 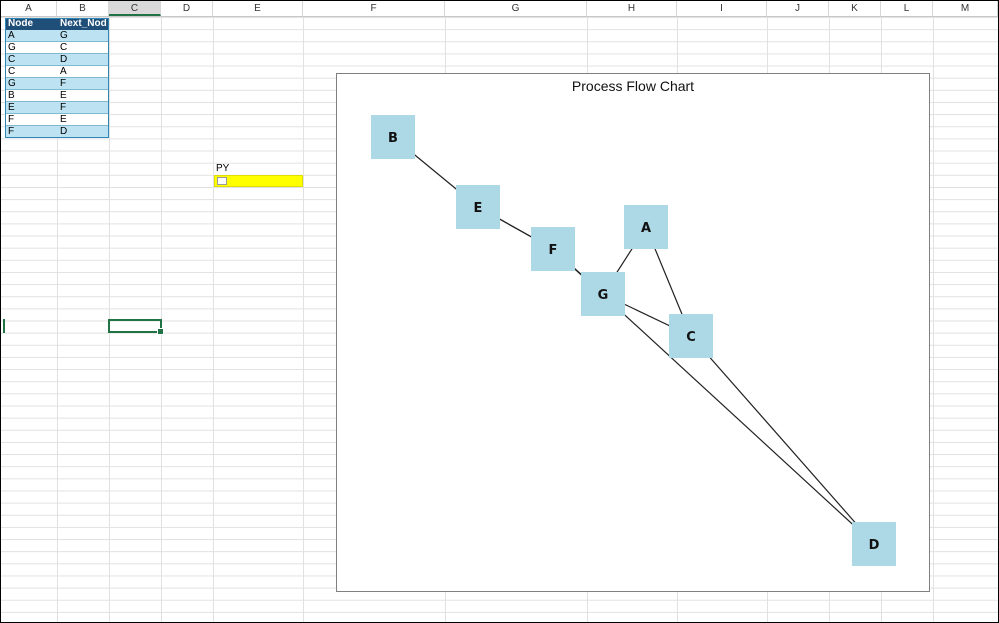 What do you see at coordinates (83, 24) in the screenshot?
I see `table-header-cell: Next_Nod` at bounding box center [83, 24].